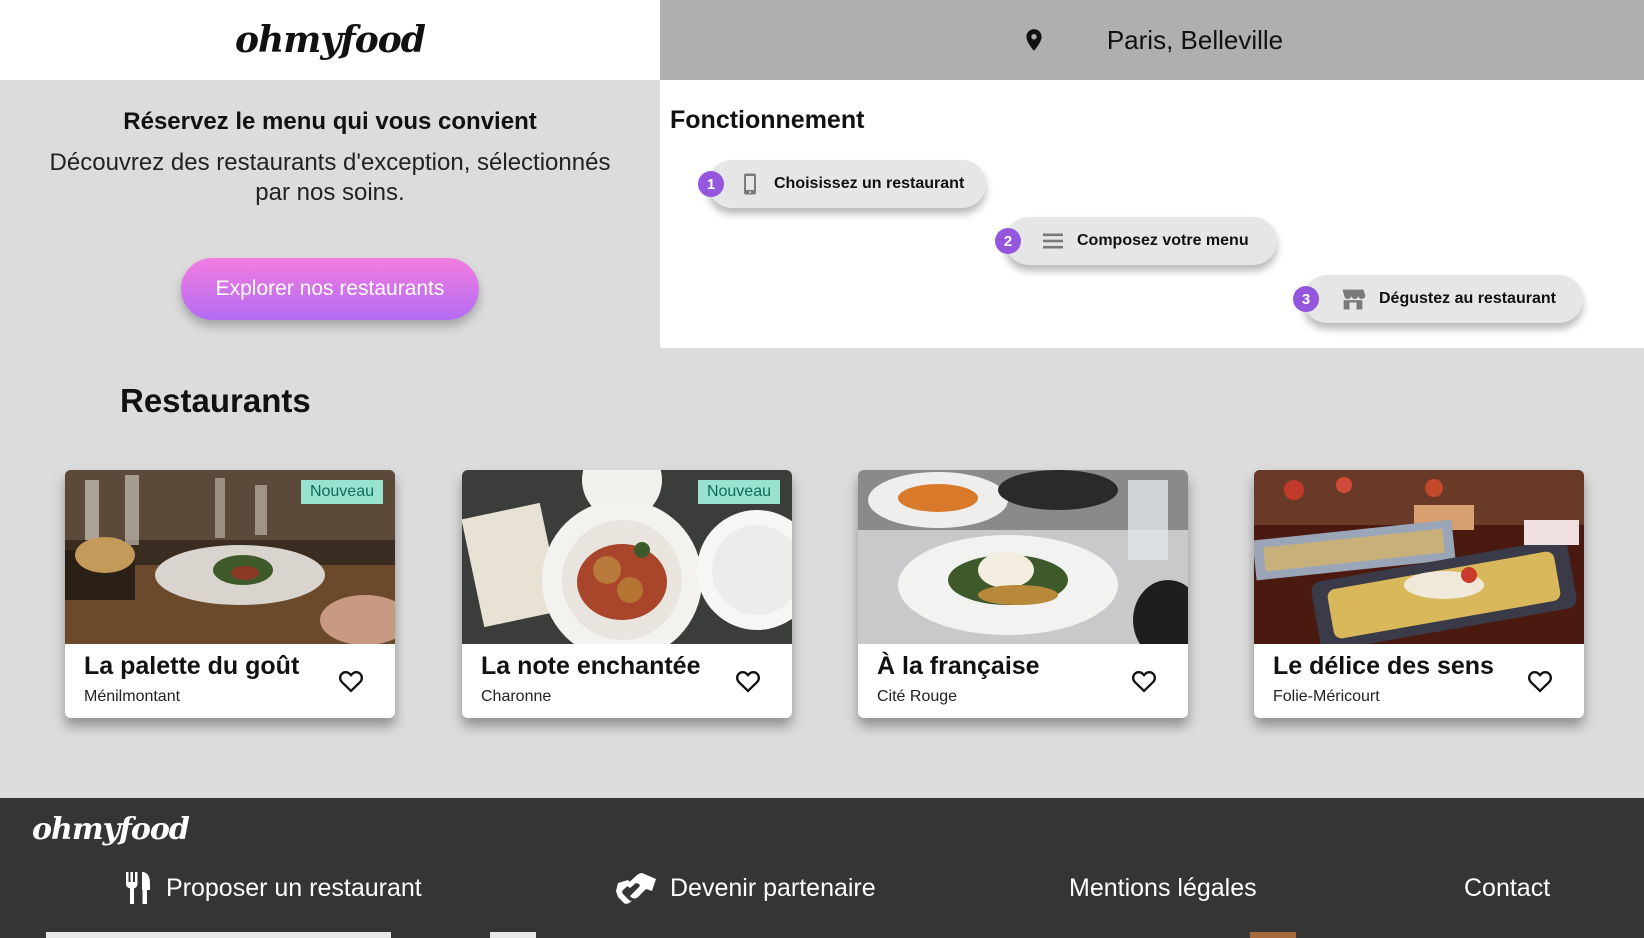 The image size is (1644, 938). Describe the element at coordinates (869, 183) in the screenshot. I see `step-label: Choisissez un restaurant` at that location.